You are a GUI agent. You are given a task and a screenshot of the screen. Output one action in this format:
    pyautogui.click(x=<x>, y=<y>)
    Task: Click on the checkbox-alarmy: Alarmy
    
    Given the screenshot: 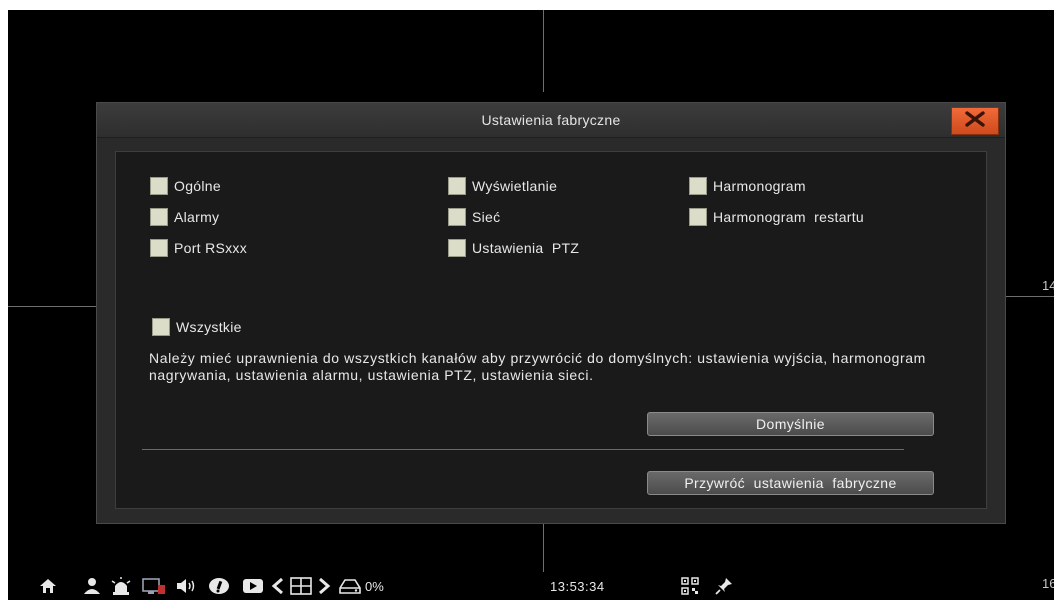 What is the action you would take?
    pyautogui.click(x=184, y=217)
    